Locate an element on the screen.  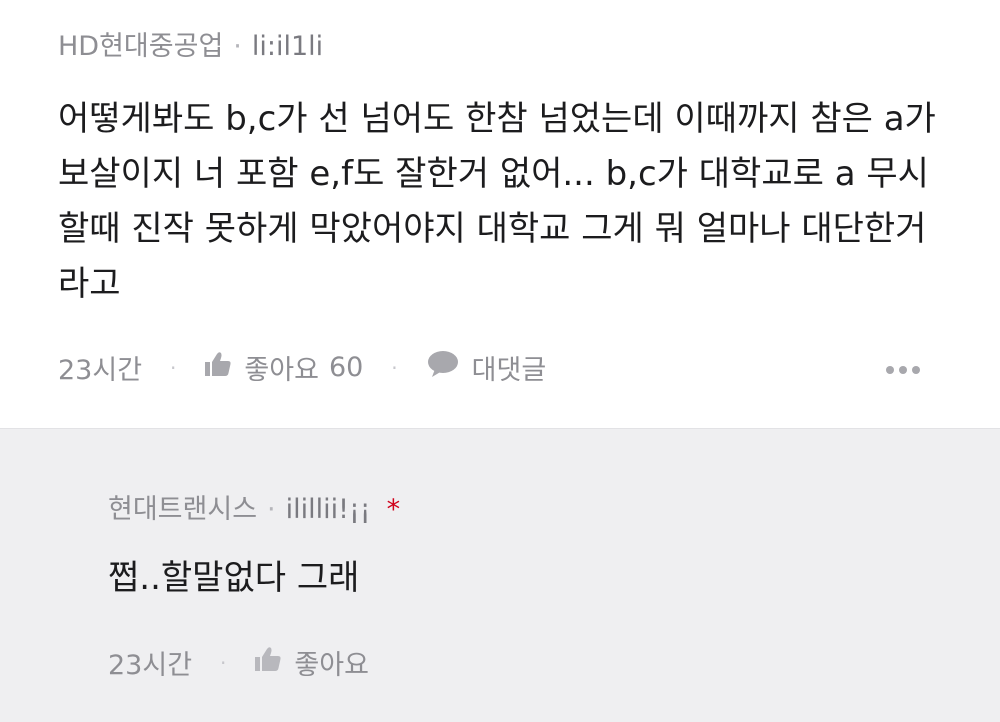
comment-meta: 23시간 · 좋아요 60 · 대댓글 is located at coordinates (302, 367).